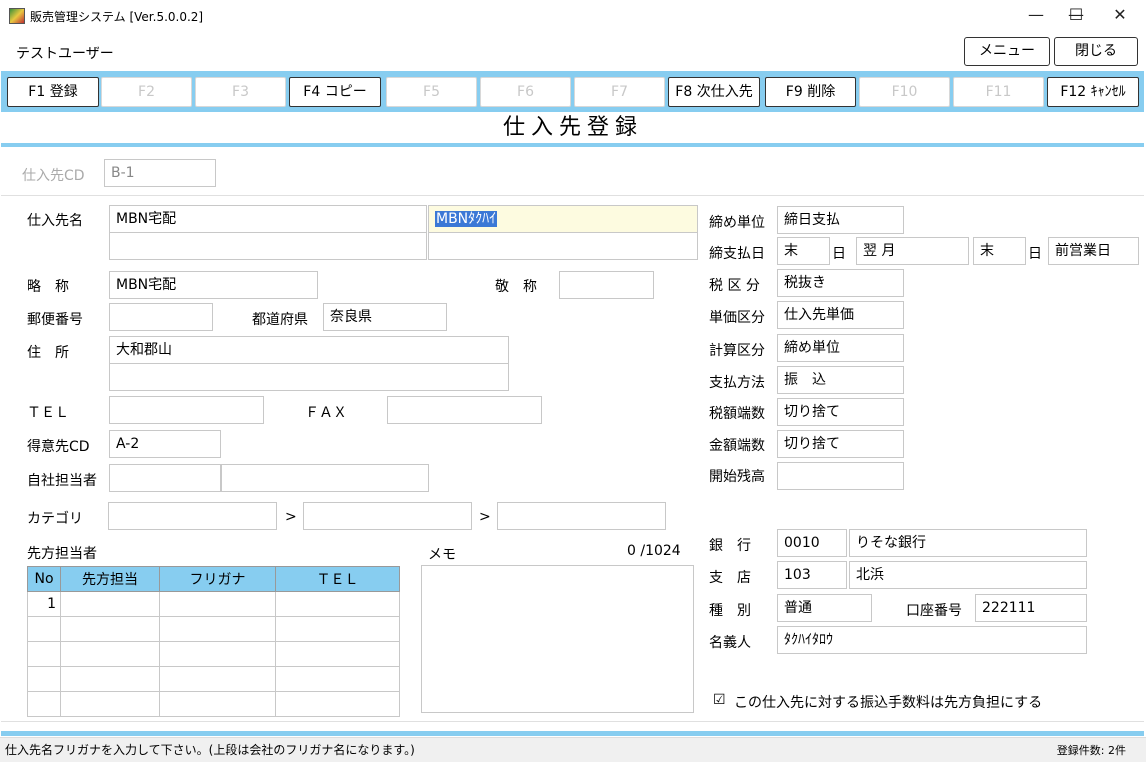 The height and width of the screenshot is (762, 1146). Describe the element at coordinates (1093, 251) in the screenshot. I see `business-day-select: 前営業日` at that location.